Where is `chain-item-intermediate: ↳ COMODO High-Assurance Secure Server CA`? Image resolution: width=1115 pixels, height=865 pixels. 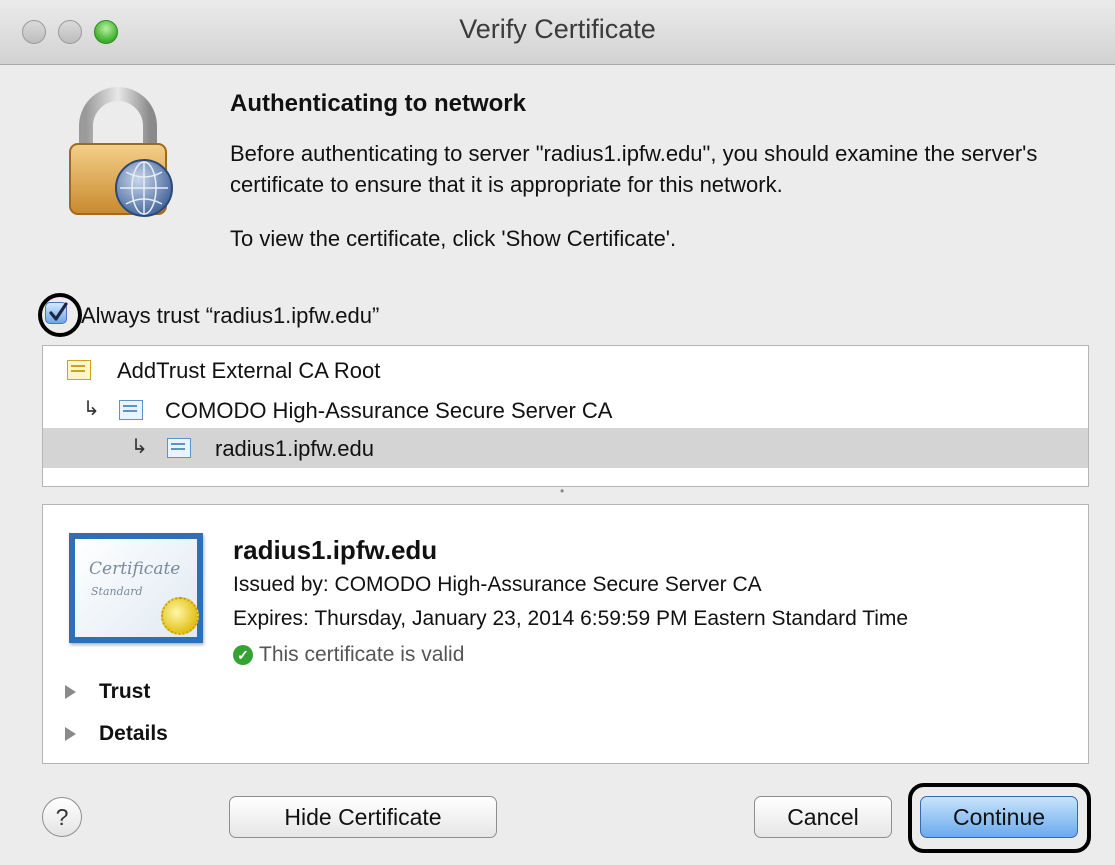
chain-item-intermediate: ↳ COMODO High-Assurance Secure Server CA is located at coordinates (565, 410).